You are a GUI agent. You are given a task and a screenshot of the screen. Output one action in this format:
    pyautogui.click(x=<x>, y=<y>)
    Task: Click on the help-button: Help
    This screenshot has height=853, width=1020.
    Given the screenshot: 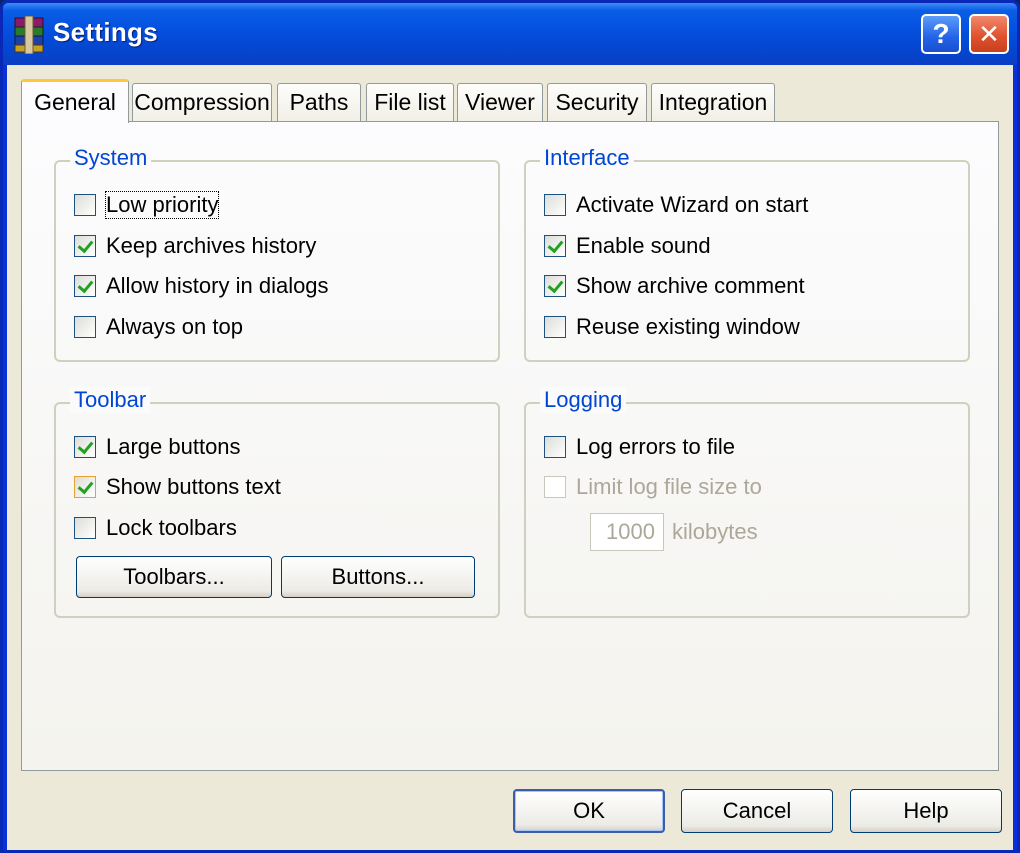 What is the action you would take?
    pyautogui.click(x=926, y=811)
    